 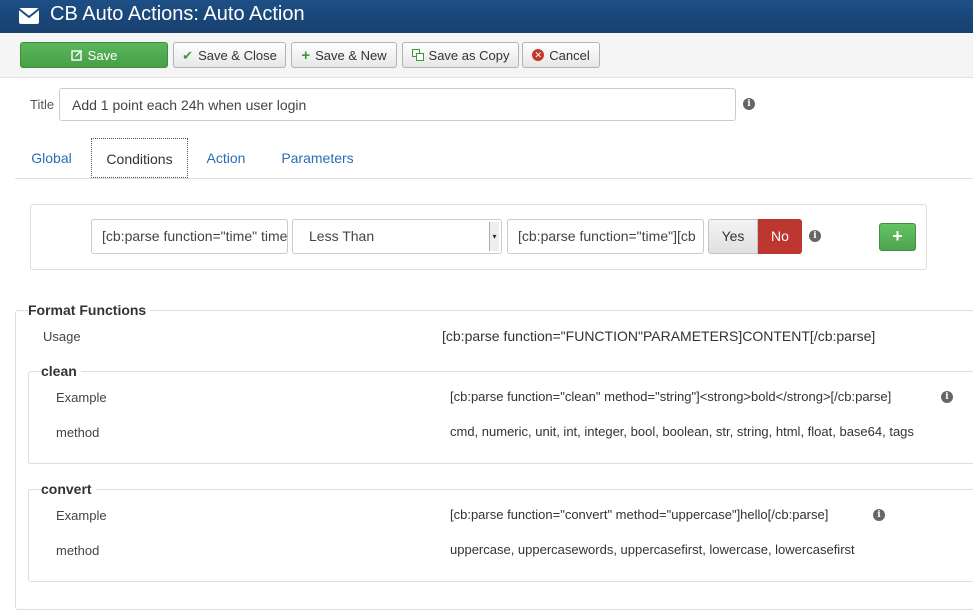 I want to click on no-toggle: No, so click(x=780, y=236).